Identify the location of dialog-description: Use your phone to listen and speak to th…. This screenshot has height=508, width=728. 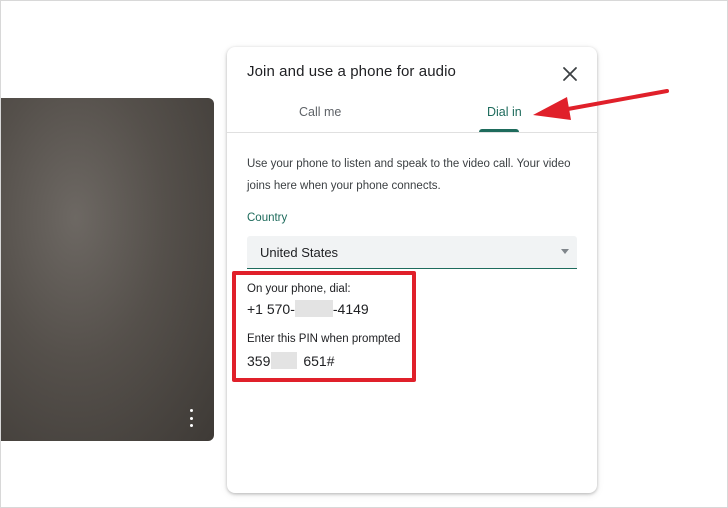
(409, 175).